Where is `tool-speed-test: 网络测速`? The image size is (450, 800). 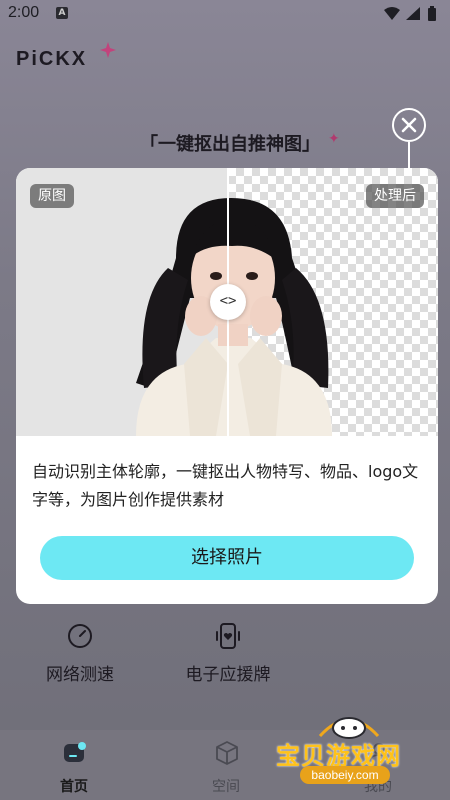 tool-speed-test: 网络测速 is located at coordinates (80, 662).